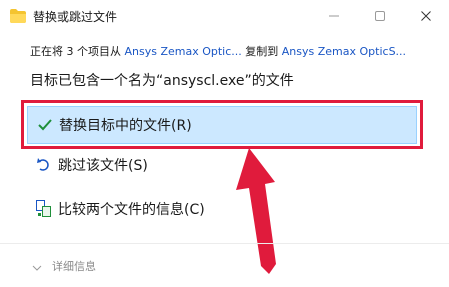 The width and height of the screenshot is (449, 287). What do you see at coordinates (224, 16) in the screenshot?
I see `title-bar: 替换或跳过文件` at bounding box center [224, 16].